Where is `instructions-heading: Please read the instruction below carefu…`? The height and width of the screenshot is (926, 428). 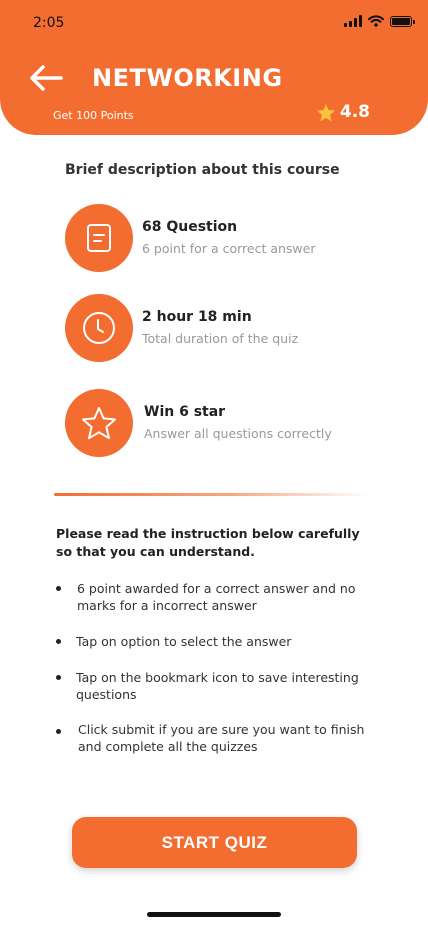 instructions-heading: Please read the instruction below carefu… is located at coordinates (208, 542).